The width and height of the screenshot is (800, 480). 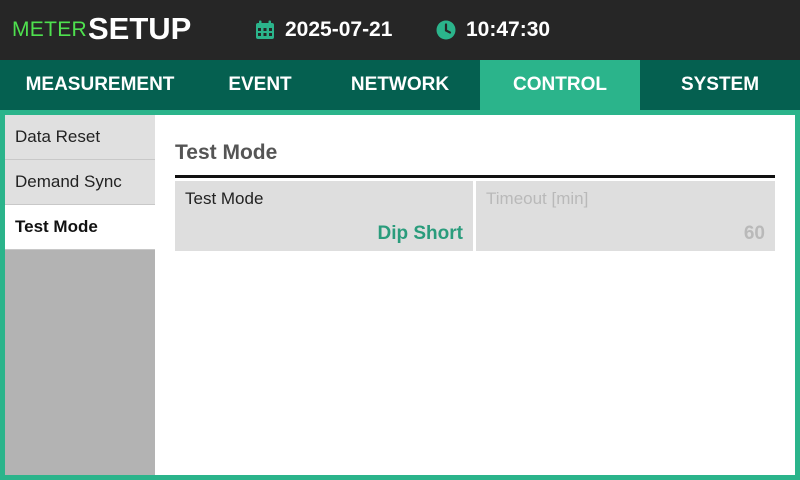 What do you see at coordinates (339, 29) in the screenshot?
I see `date-display: 2025-07-21` at bounding box center [339, 29].